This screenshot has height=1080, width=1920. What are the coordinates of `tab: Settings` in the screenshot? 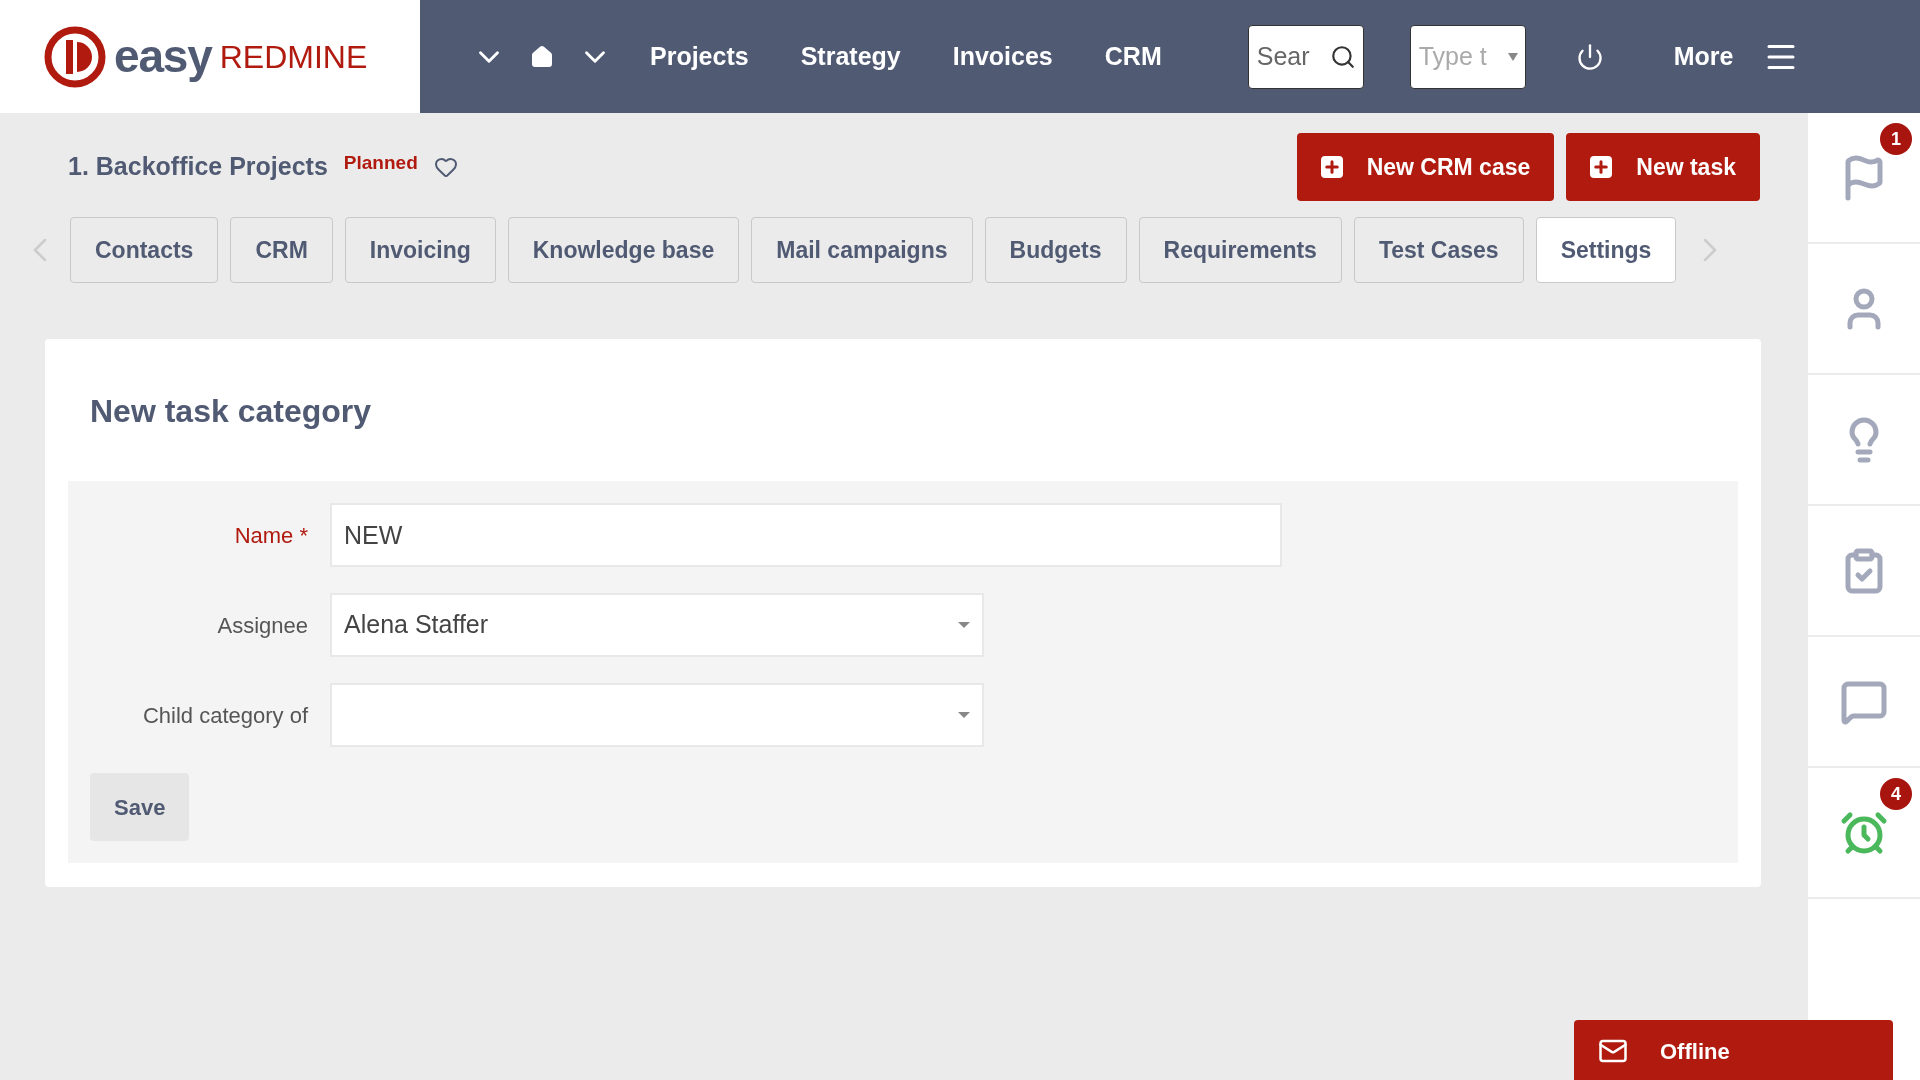 It's located at (1606, 250).